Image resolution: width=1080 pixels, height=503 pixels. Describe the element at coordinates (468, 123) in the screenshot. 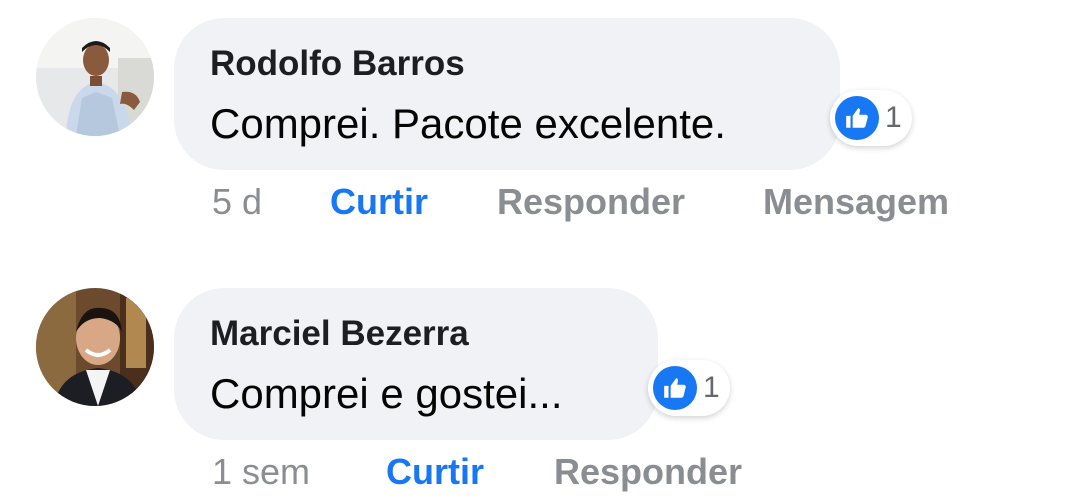

I see `comment-text: Comprei. Pacote excelente.` at that location.